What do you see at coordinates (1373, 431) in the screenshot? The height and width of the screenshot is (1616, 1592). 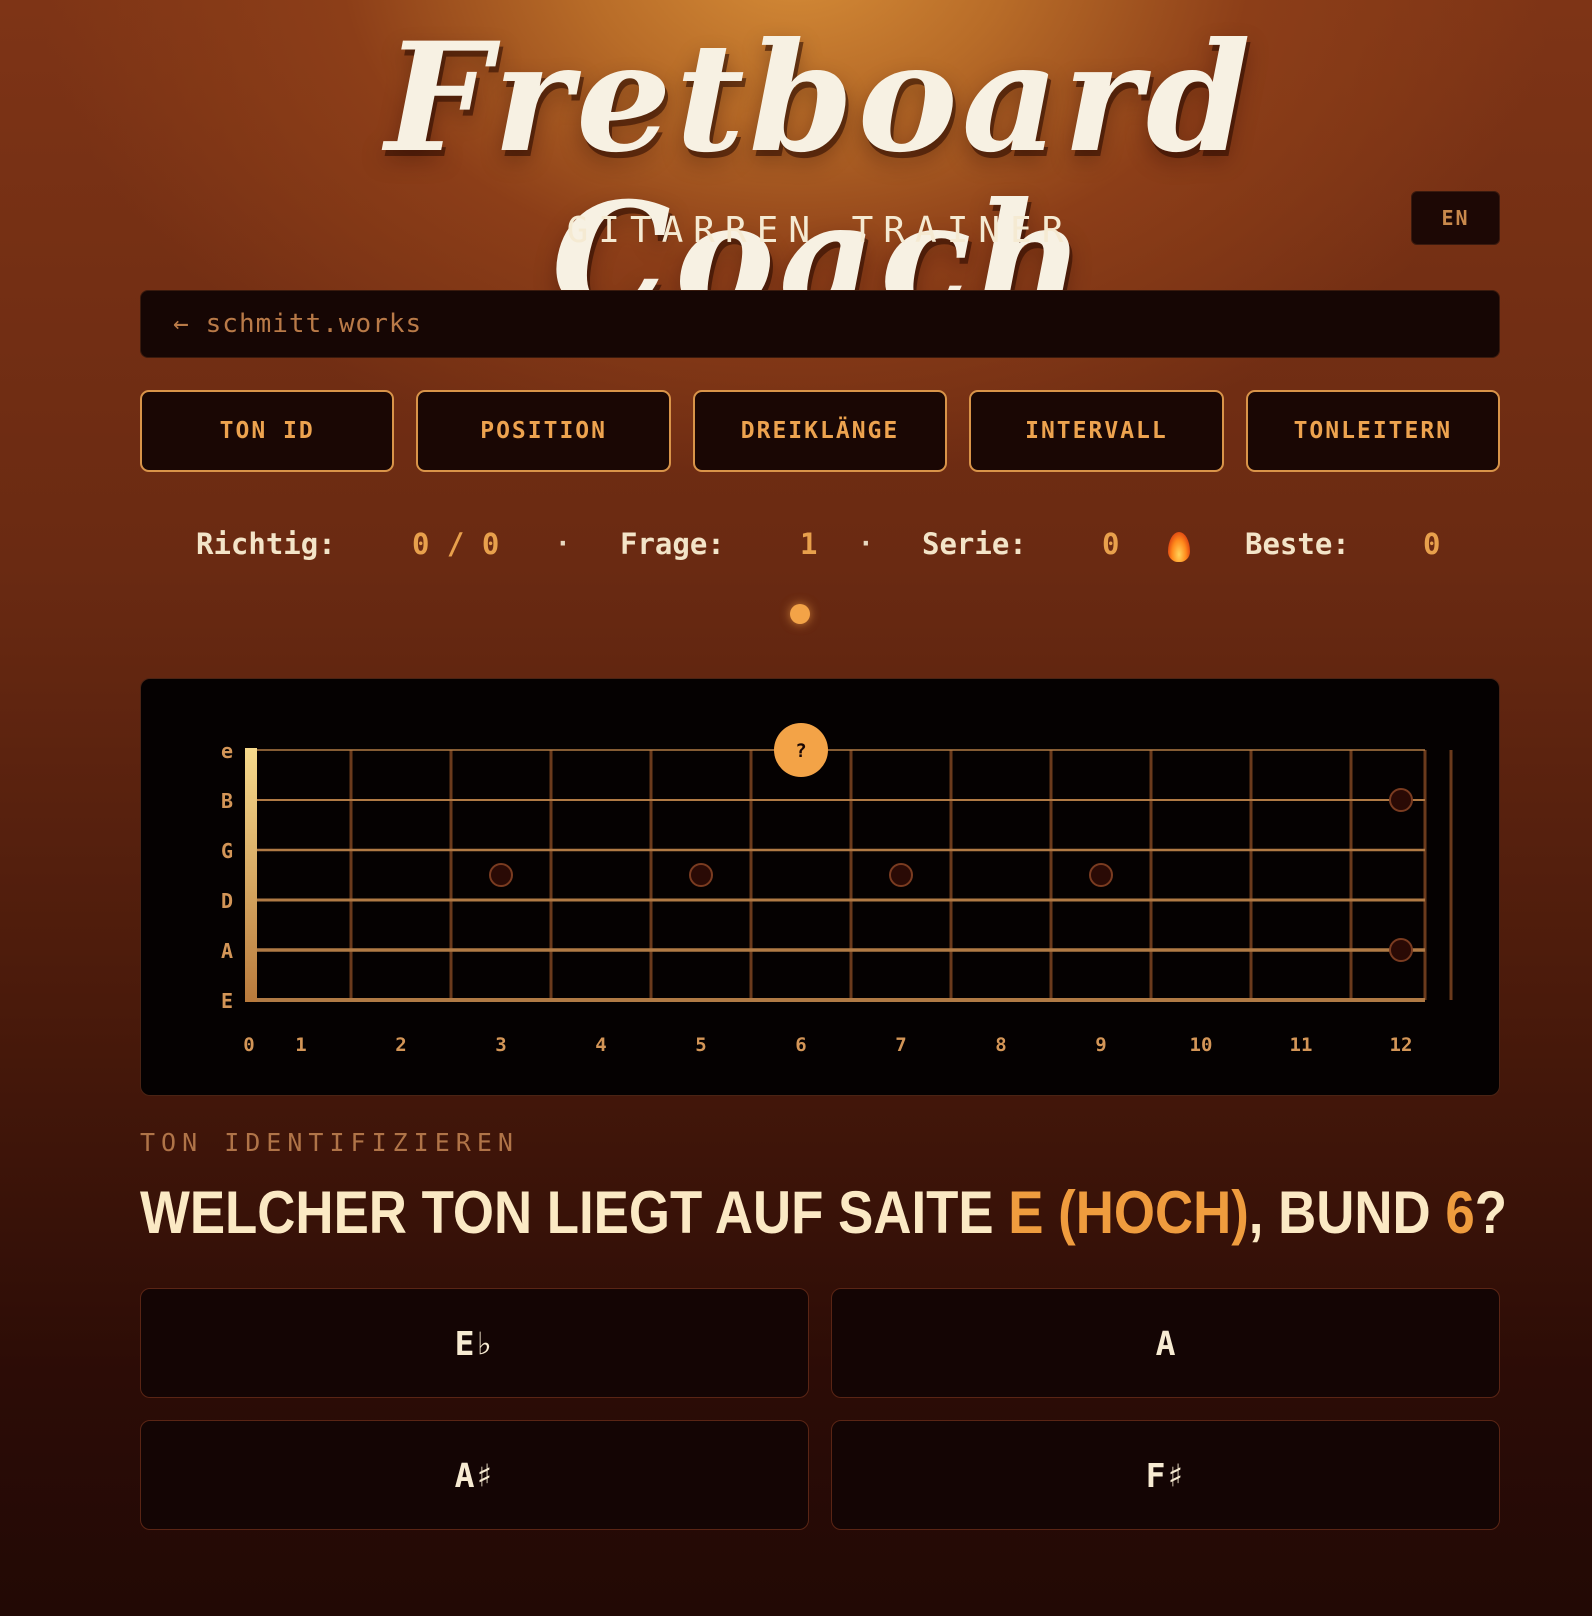 I see `tab-tonleitern: TONLEITERN` at bounding box center [1373, 431].